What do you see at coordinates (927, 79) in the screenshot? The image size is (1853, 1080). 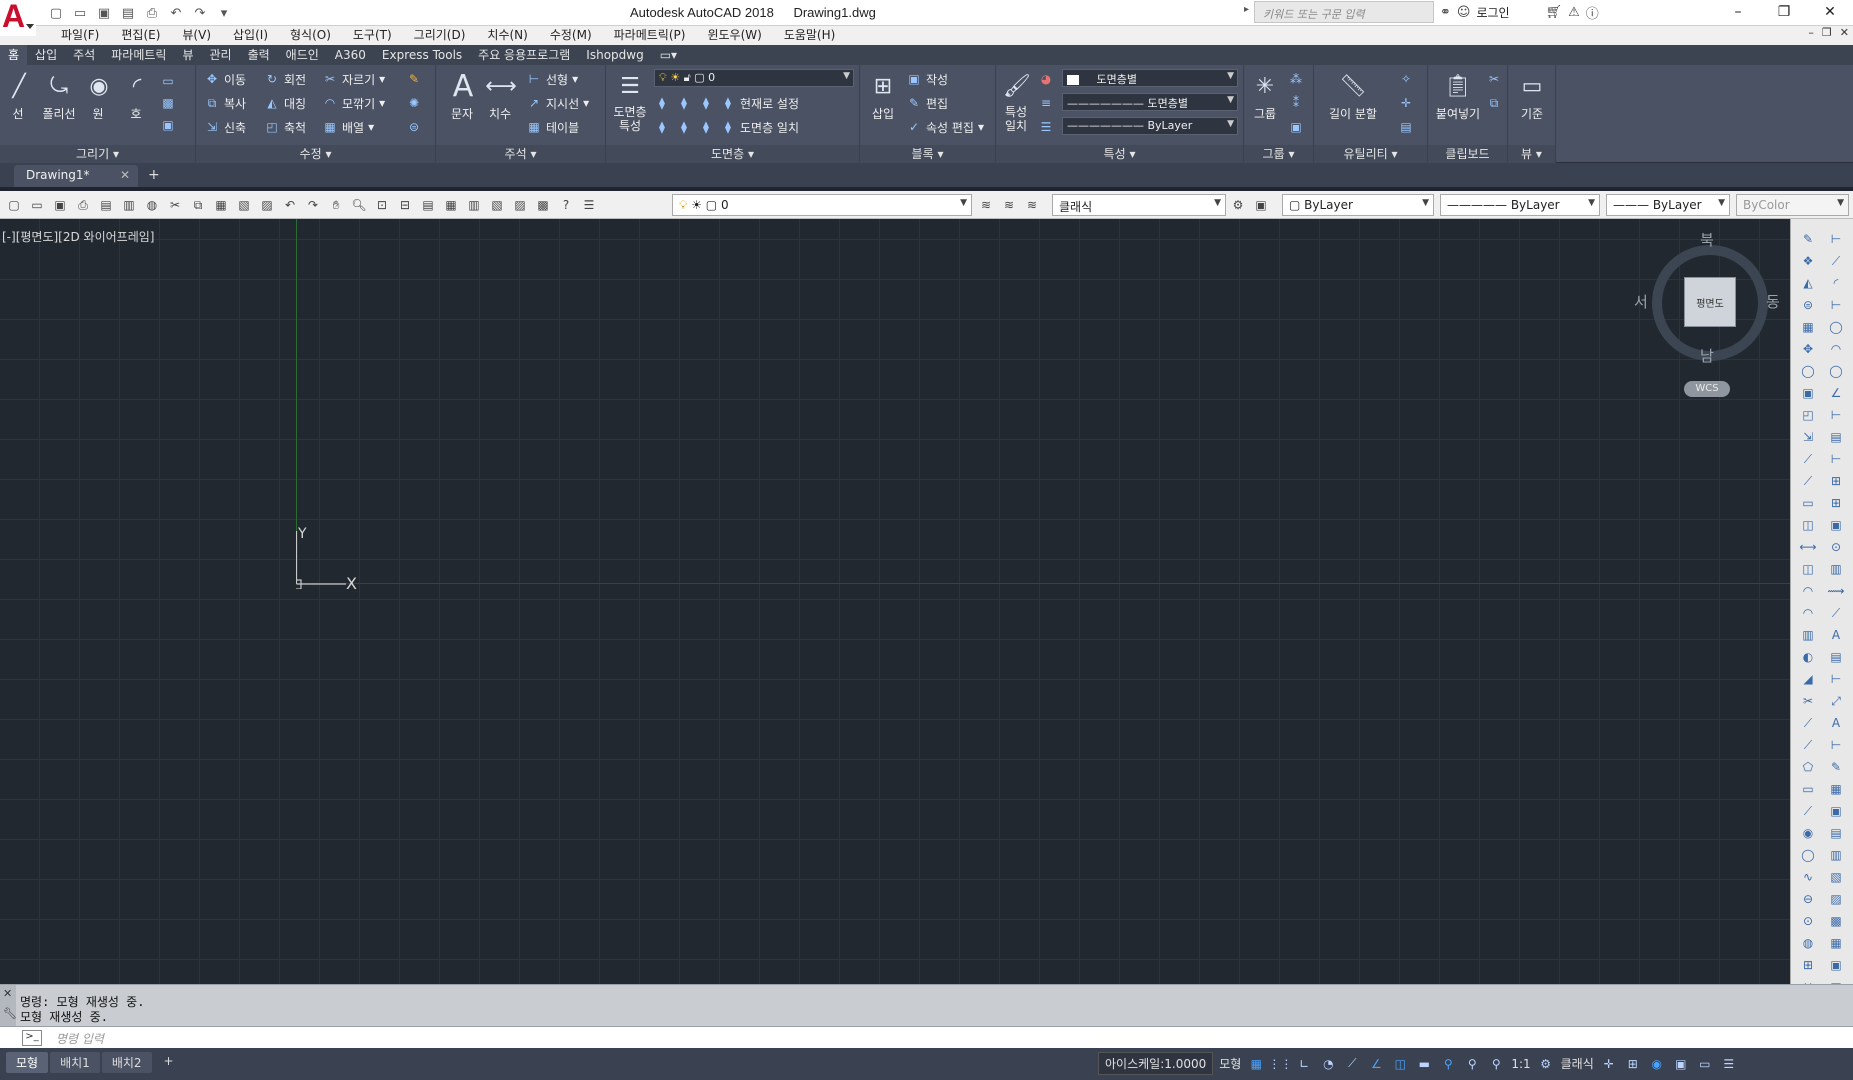 I see `create-block-button: ▣ 작성` at bounding box center [927, 79].